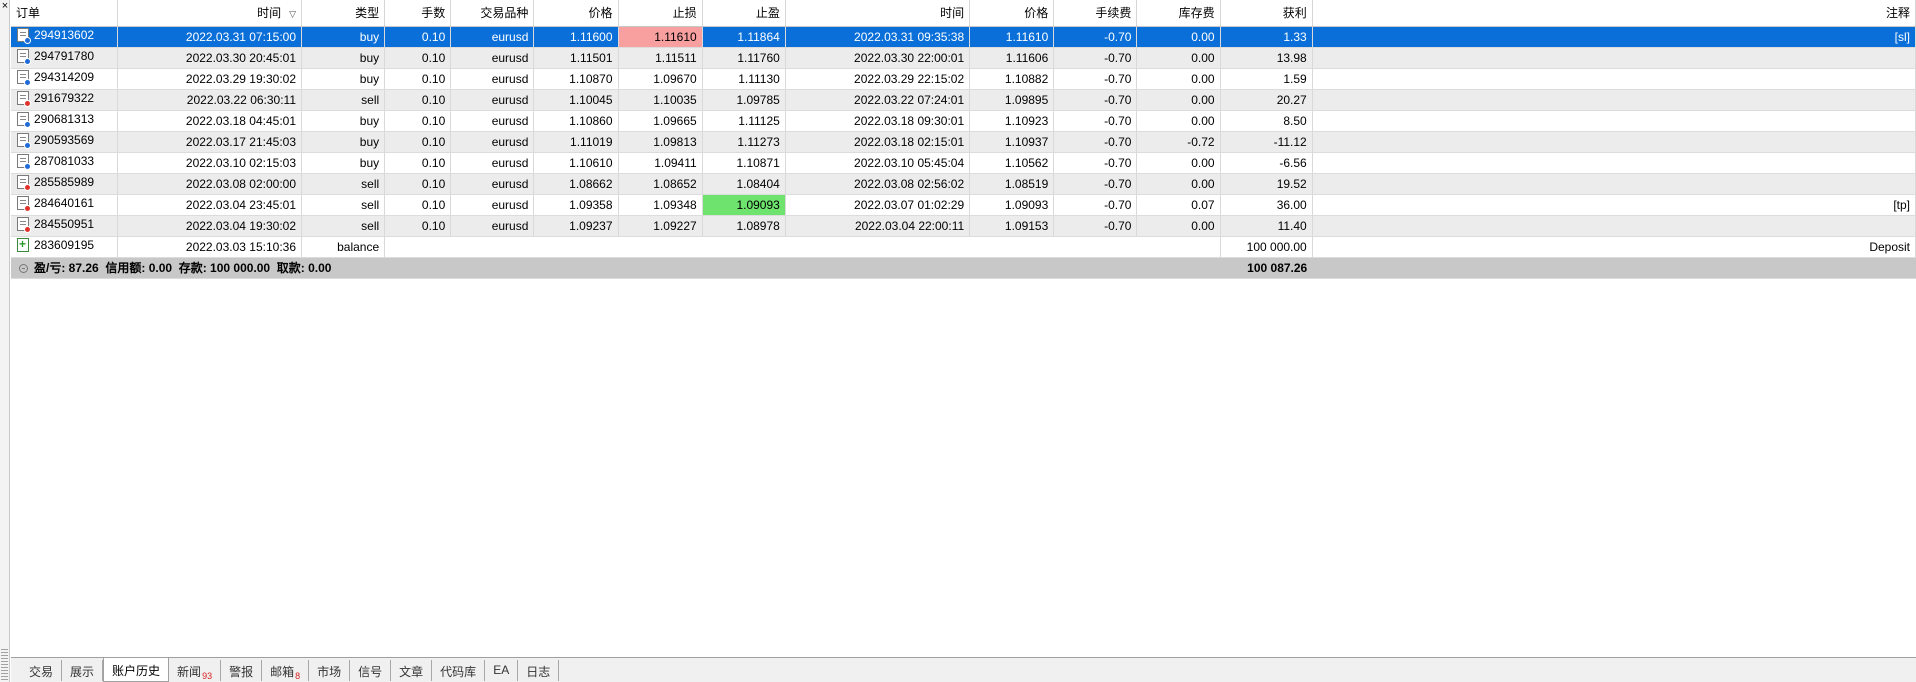 The image size is (1916, 682). I want to click on cell-time: 2022.03.03 15:10:36, so click(210, 247).